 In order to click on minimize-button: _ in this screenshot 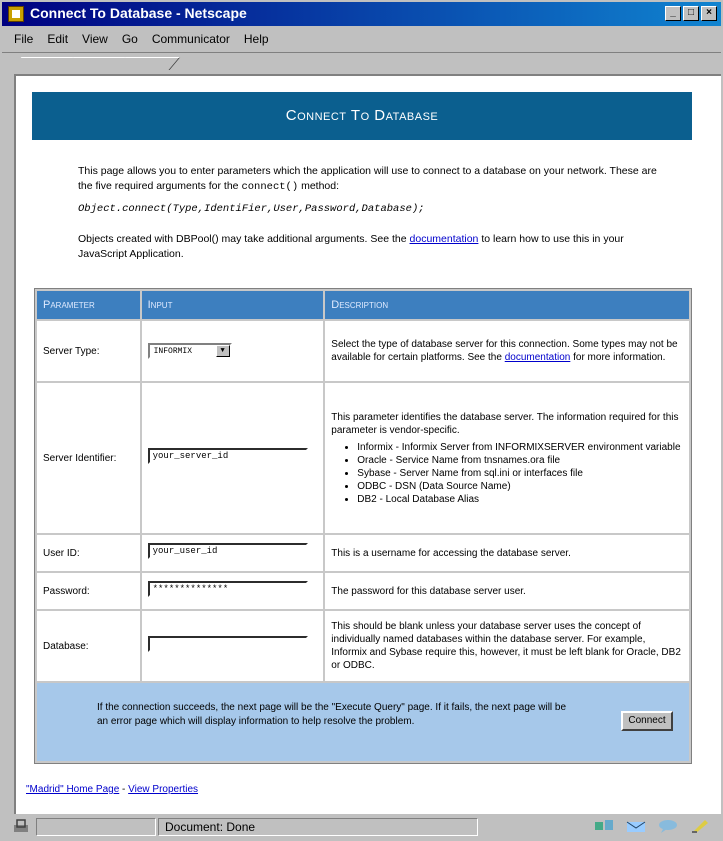, I will do `click(673, 13)`.